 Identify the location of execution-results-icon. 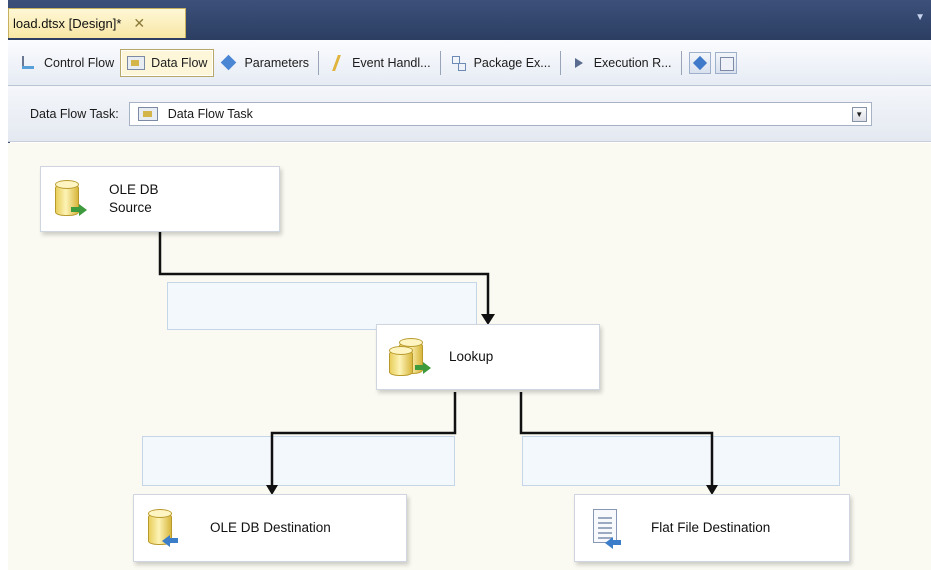
(579, 63).